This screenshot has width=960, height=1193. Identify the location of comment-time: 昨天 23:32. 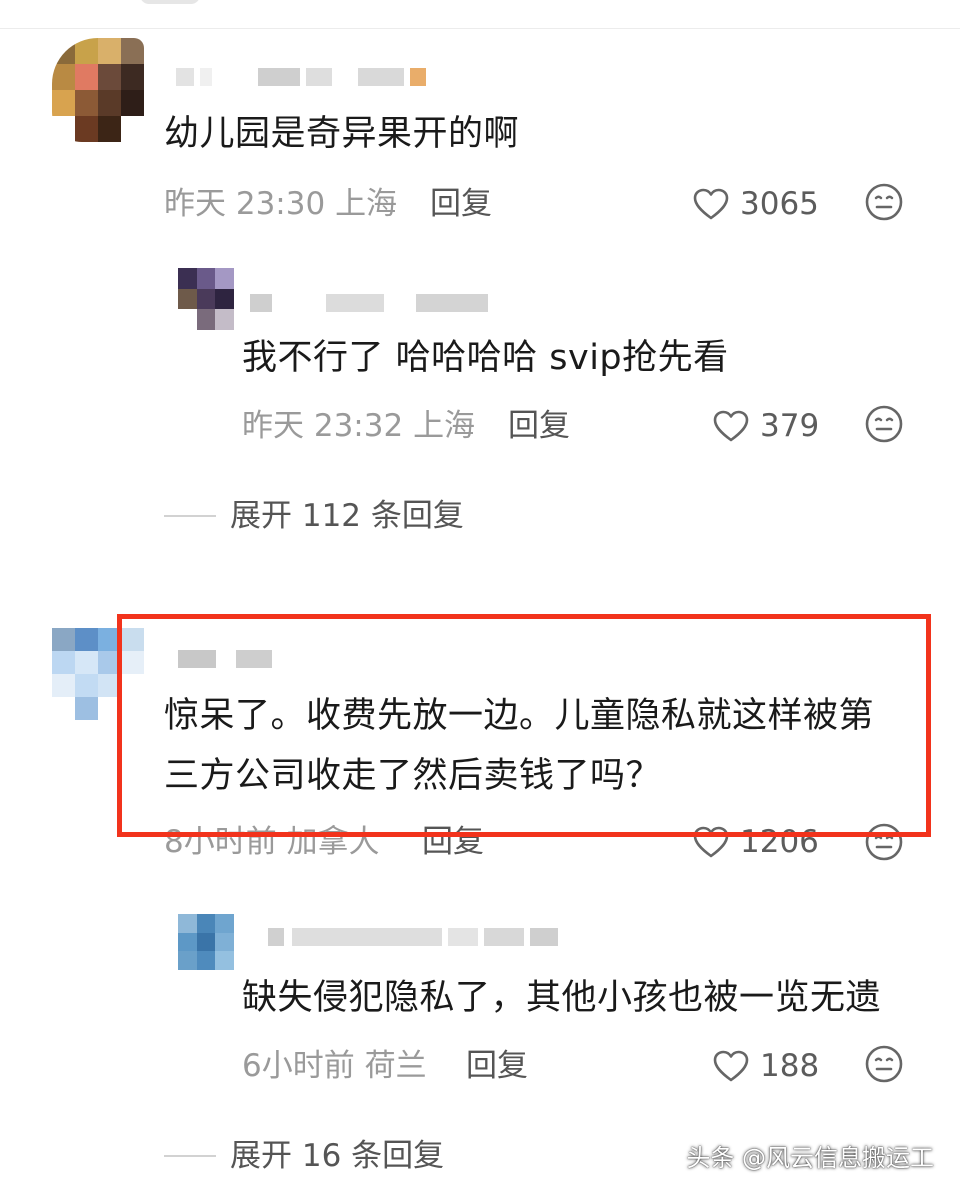
(323, 426).